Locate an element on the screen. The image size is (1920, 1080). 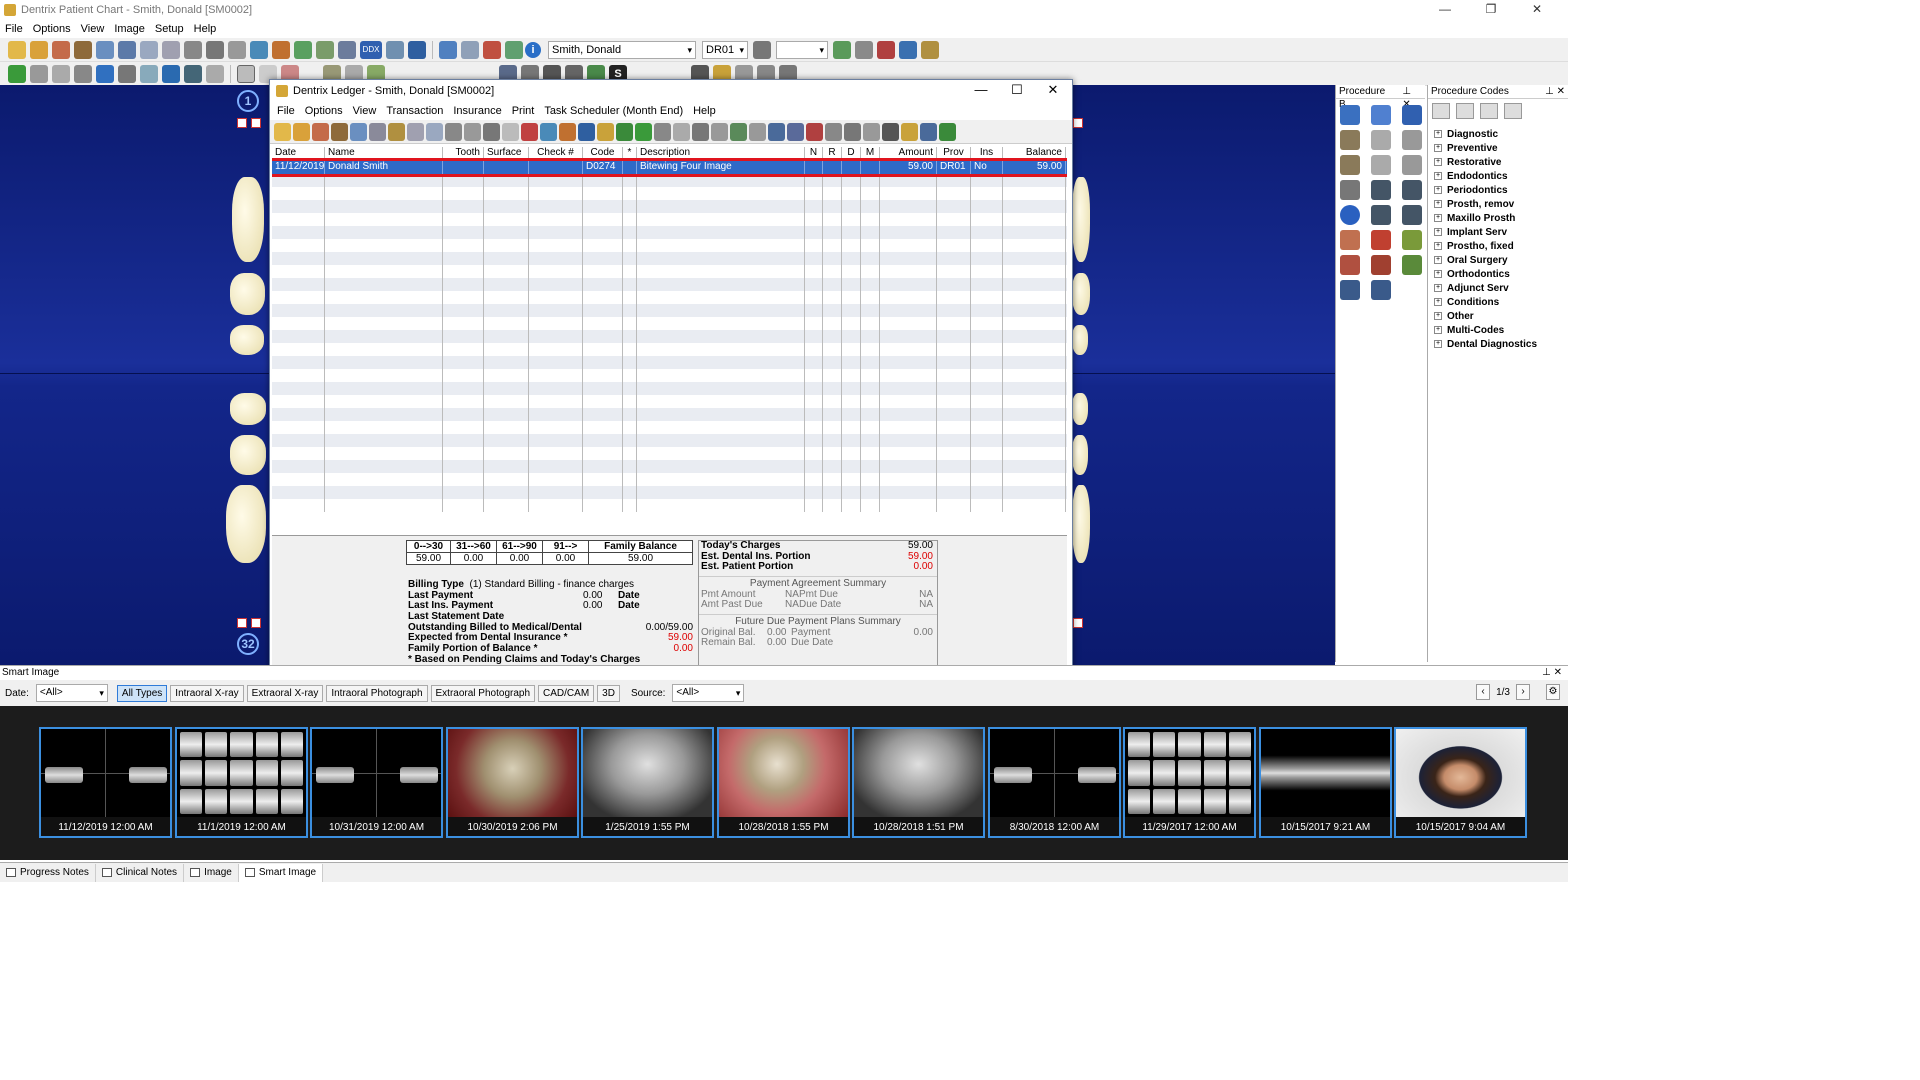
tooth-upper-premolar is located at coordinates (247, 294).